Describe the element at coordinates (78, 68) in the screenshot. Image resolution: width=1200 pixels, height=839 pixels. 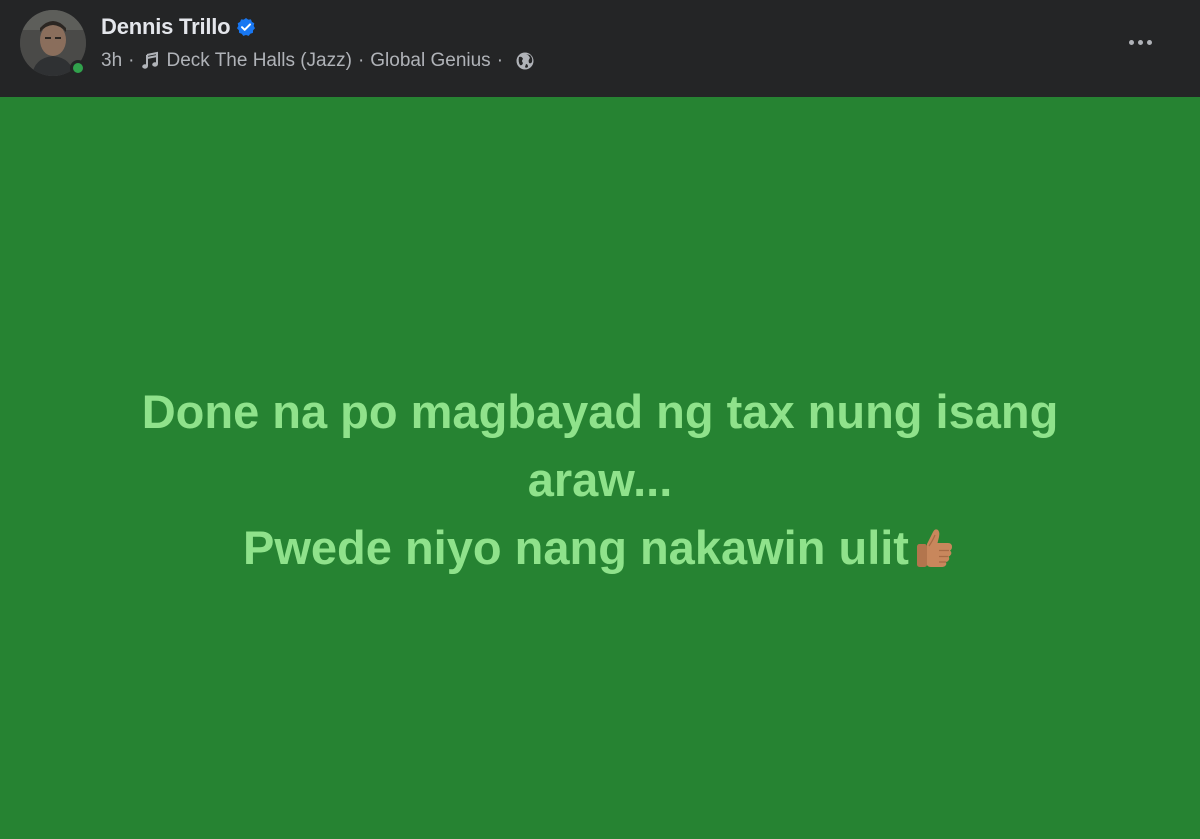
I see `online-status-dot` at that location.